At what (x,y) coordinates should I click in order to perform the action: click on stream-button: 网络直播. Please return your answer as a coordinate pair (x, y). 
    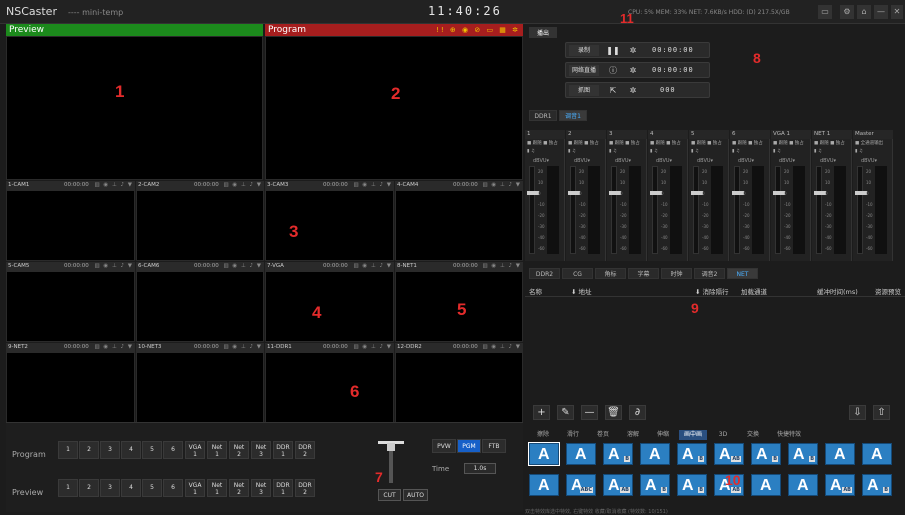
    Looking at the image, I should click on (584, 70).